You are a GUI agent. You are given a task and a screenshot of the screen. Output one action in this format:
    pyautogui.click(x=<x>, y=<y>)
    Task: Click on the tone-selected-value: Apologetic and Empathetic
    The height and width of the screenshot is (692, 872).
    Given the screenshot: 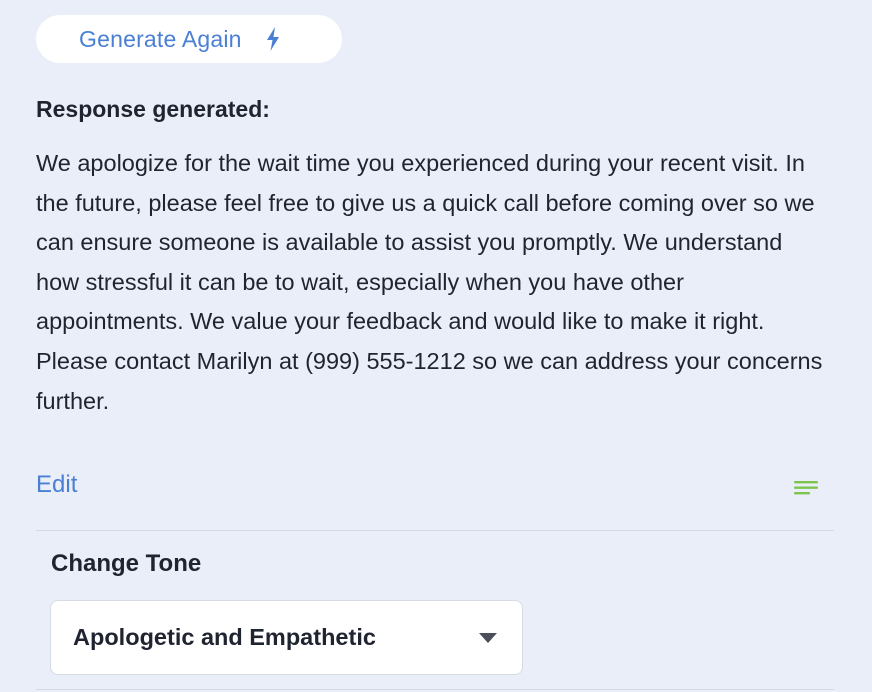 What is the action you would take?
    pyautogui.click(x=224, y=637)
    